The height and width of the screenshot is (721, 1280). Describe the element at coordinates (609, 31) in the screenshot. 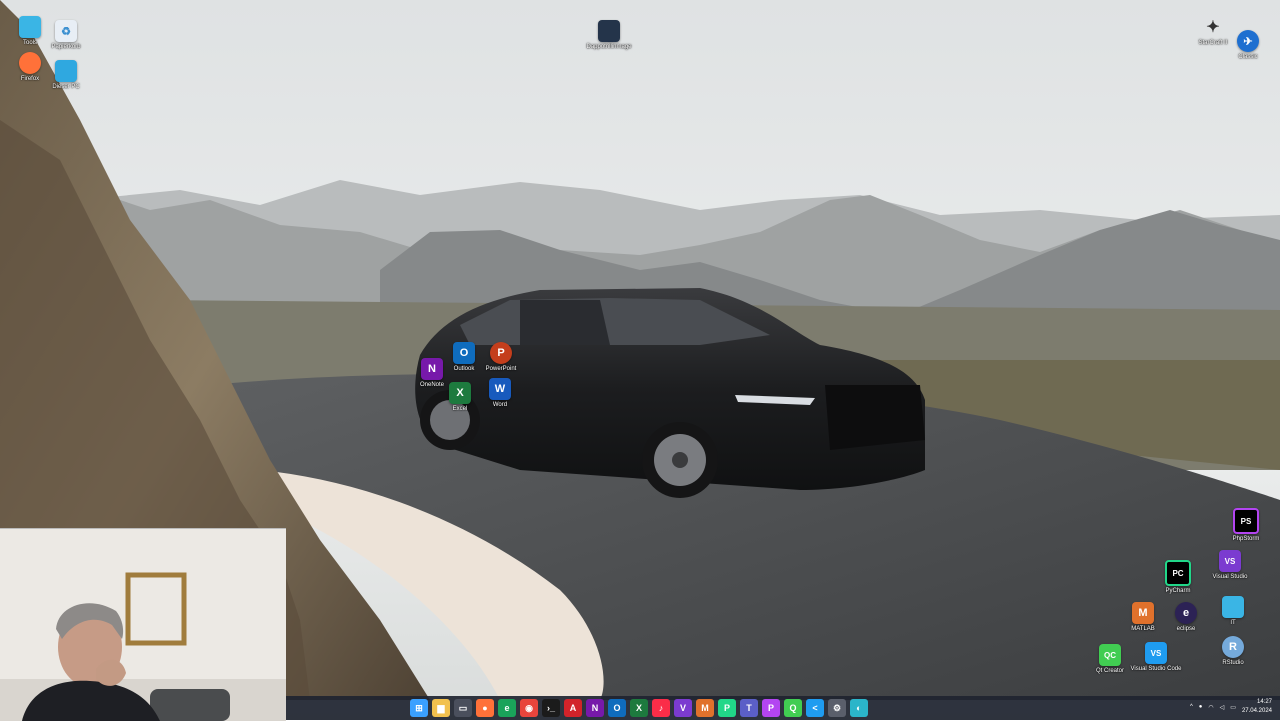

I see `image-file-icon` at that location.